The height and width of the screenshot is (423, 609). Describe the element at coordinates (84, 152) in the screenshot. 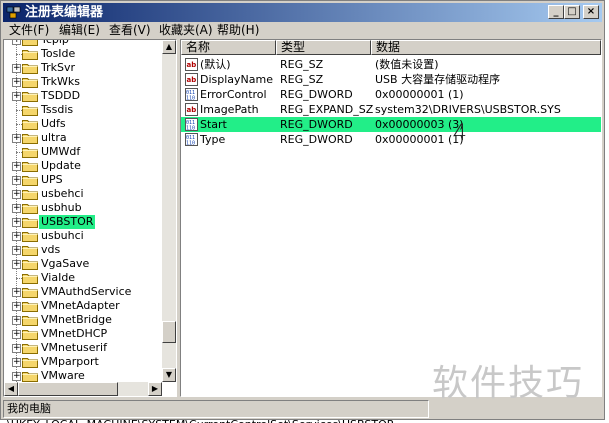

I see `tree-item: UMWdf` at that location.